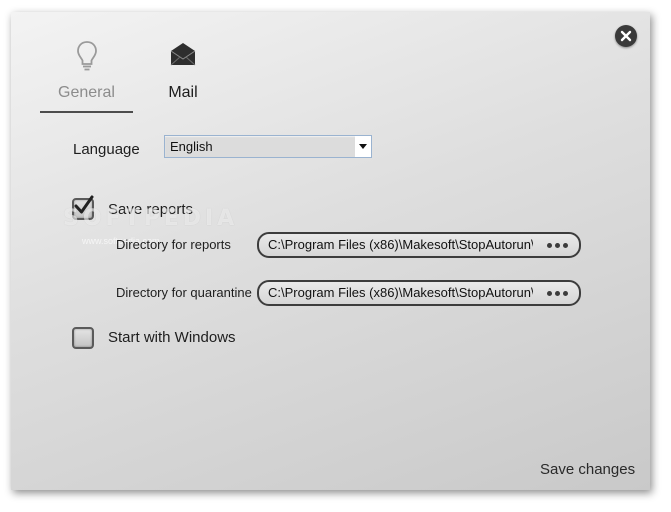 The height and width of the screenshot is (512, 671). I want to click on start-with-windows-checkbox, so click(83, 338).